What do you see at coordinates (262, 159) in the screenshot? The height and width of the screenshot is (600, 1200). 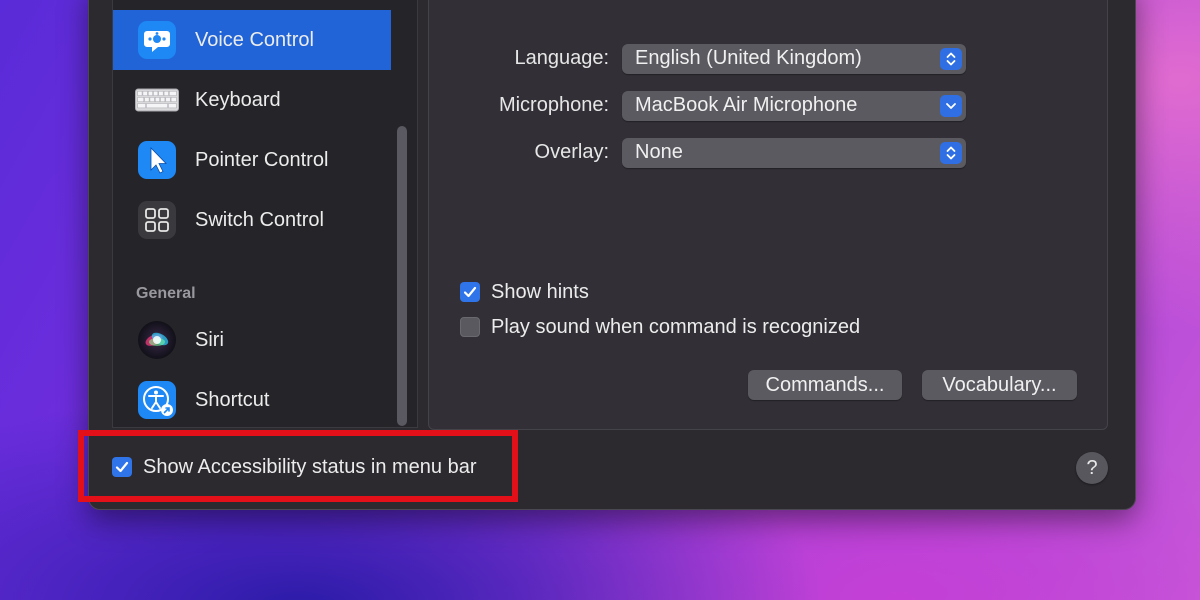 I see `sidebar-item-label: Pointer Control` at bounding box center [262, 159].